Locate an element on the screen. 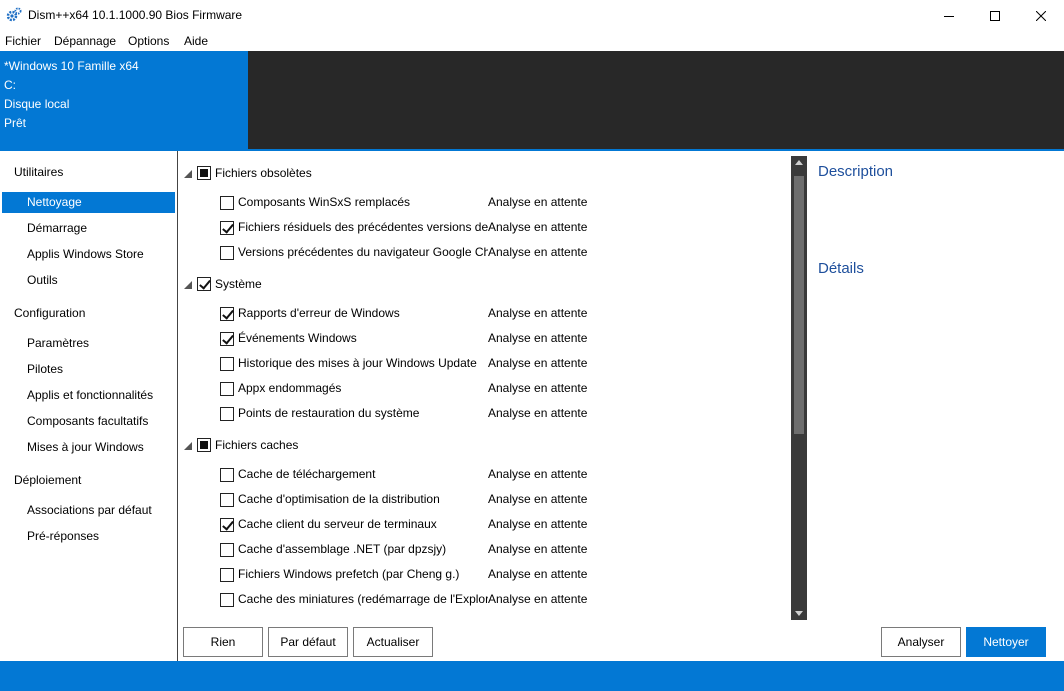 The height and width of the screenshot is (691, 1064). item-label: Cache de téléchargement is located at coordinates (307, 474).